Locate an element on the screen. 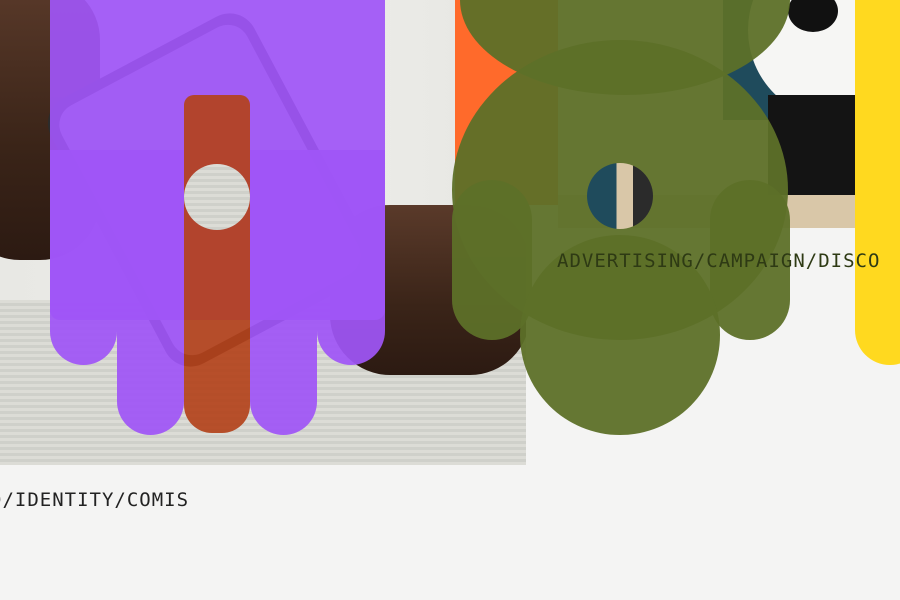 The height and width of the screenshot is (600, 900). project-caption-advertising: ADVERTISING/CAMPAIGN/DISCO is located at coordinates (718, 261).